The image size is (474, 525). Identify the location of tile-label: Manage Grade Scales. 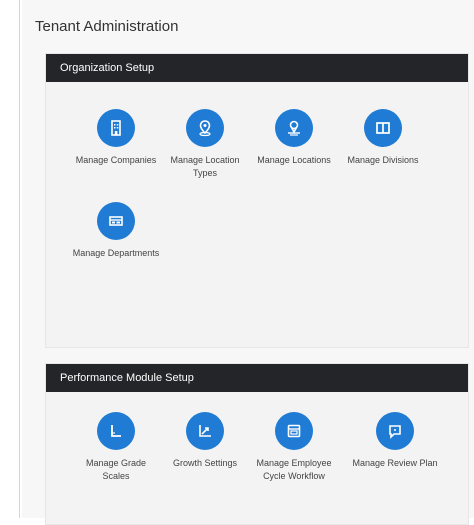
(116, 469).